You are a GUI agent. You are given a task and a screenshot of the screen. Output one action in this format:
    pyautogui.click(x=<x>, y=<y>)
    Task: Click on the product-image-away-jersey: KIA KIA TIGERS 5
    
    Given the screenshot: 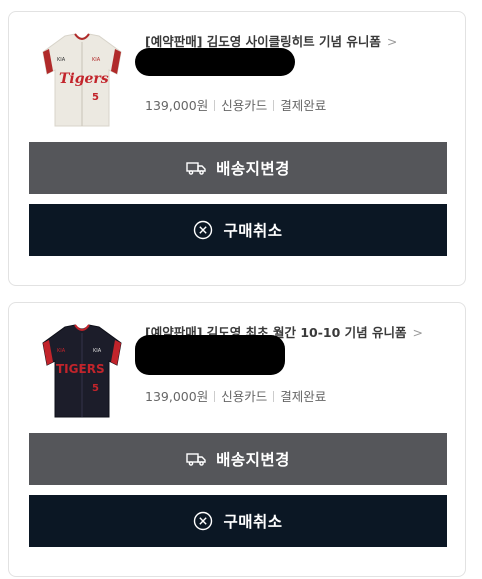 What is the action you would take?
    pyautogui.click(x=82, y=371)
    